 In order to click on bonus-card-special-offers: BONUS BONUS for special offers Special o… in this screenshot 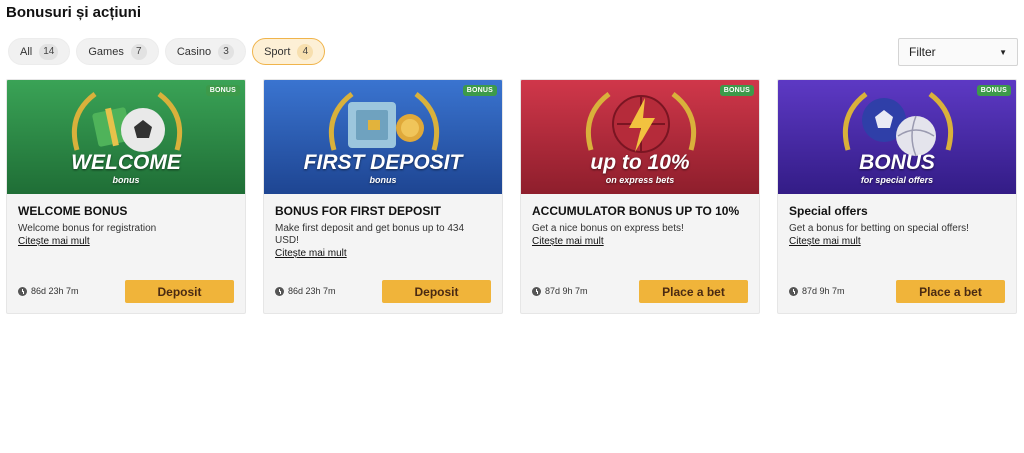, I will do `click(897, 196)`.